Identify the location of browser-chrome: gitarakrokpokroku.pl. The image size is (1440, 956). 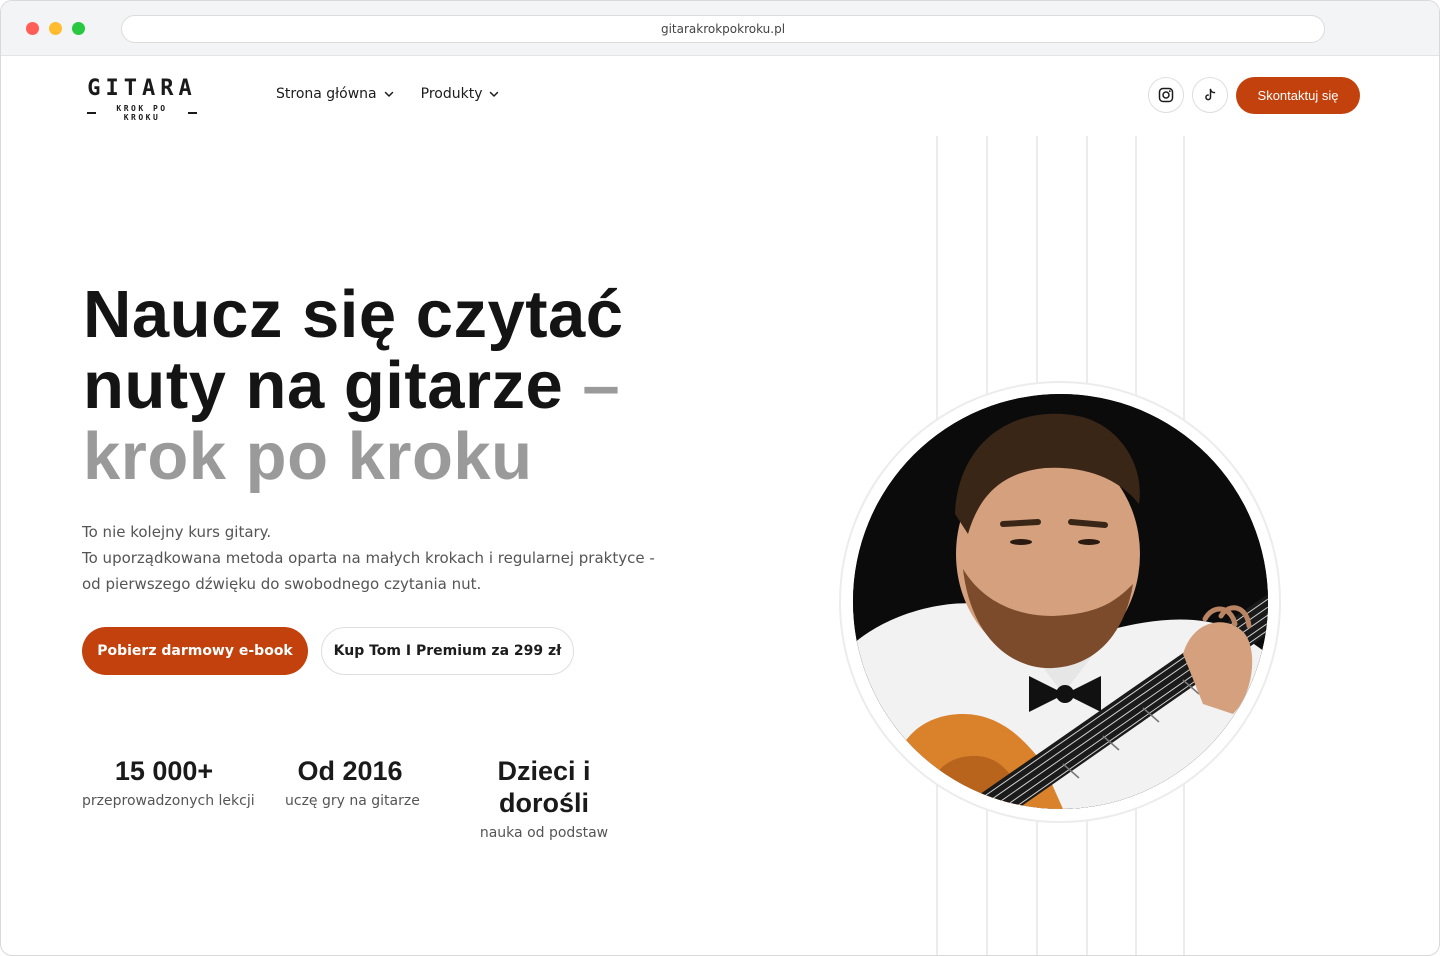
(720, 28).